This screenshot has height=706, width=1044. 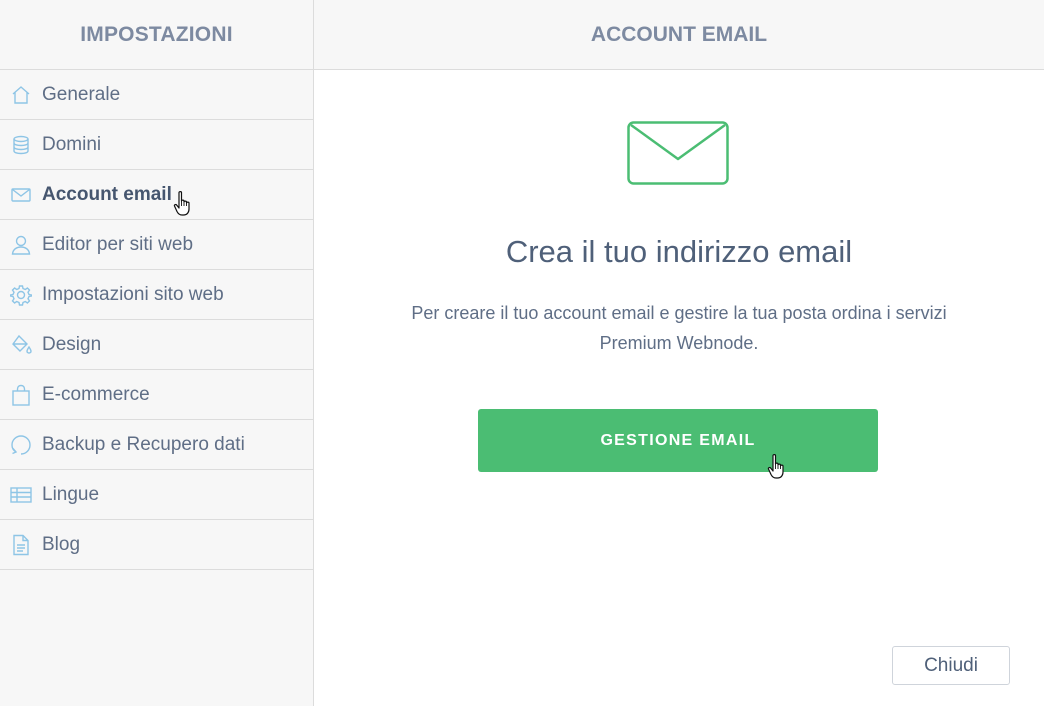 I want to click on sidebar-item-label: E-commerce, so click(x=96, y=394).